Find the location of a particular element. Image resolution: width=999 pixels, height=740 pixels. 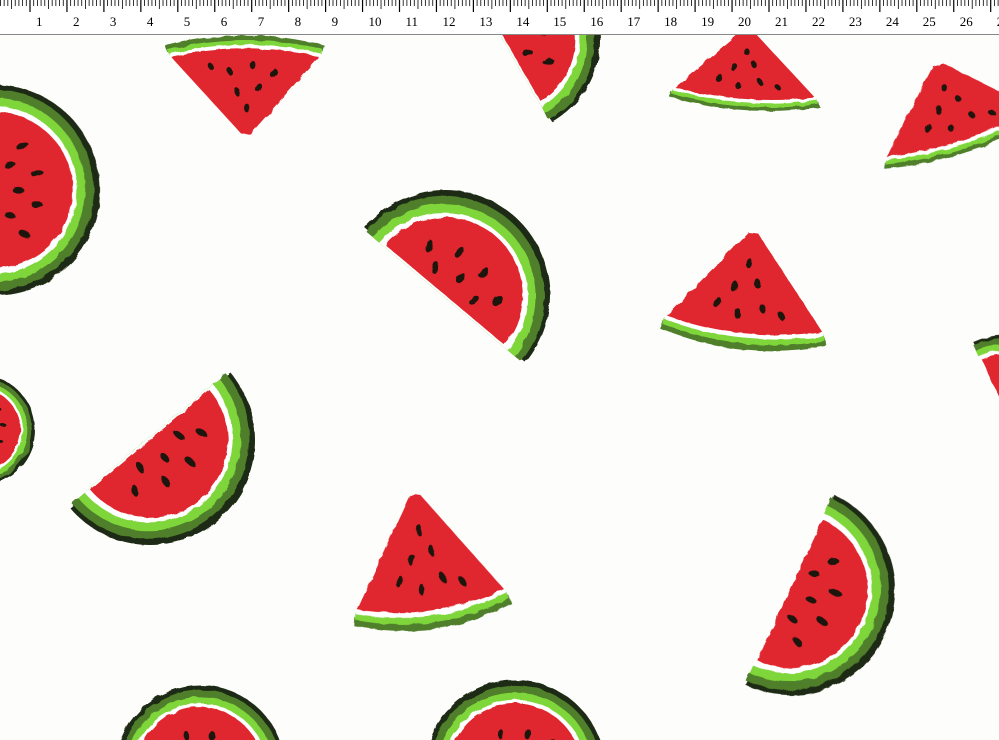

ruler-label: 15 is located at coordinates (559, 21).